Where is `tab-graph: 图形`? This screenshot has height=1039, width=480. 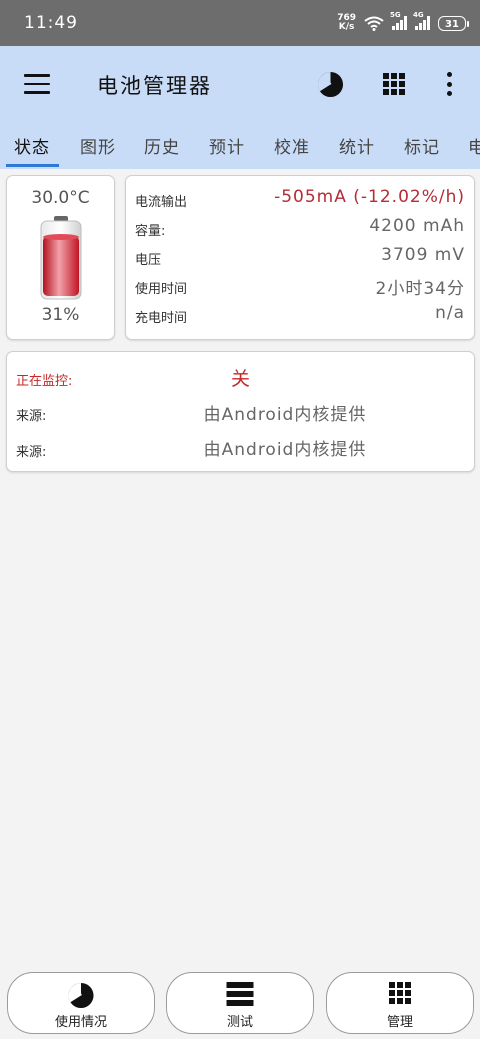 tab-graph: 图形 is located at coordinates (98, 145).